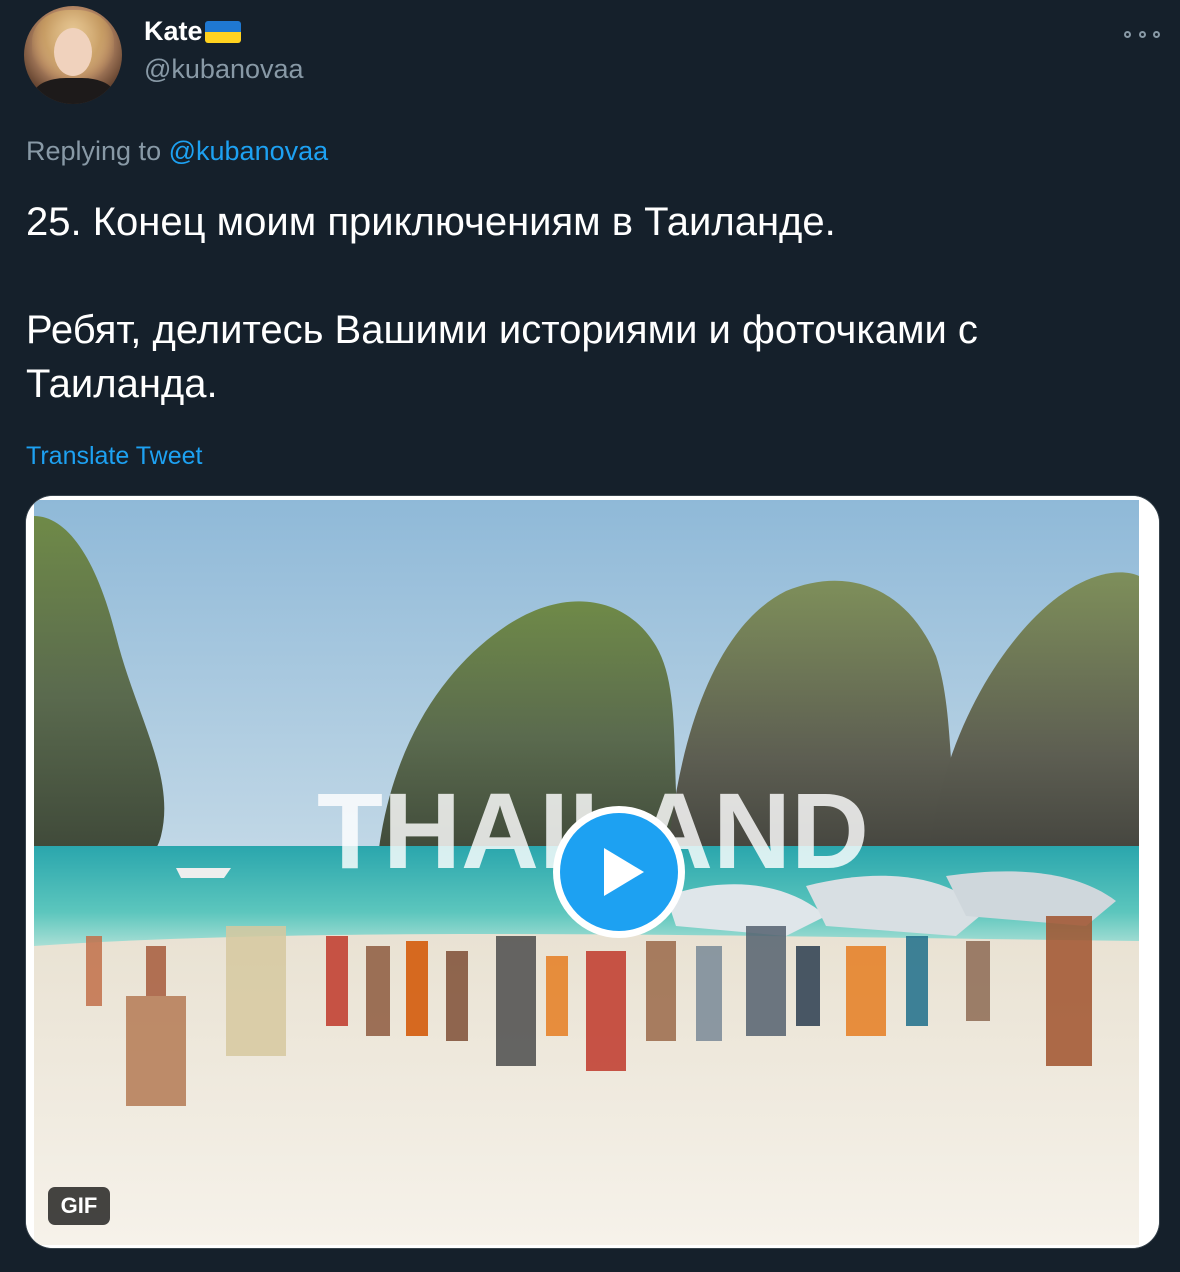 The image size is (1180, 1272). What do you see at coordinates (1142, 34) in the screenshot?
I see `more-options-icon` at bounding box center [1142, 34].